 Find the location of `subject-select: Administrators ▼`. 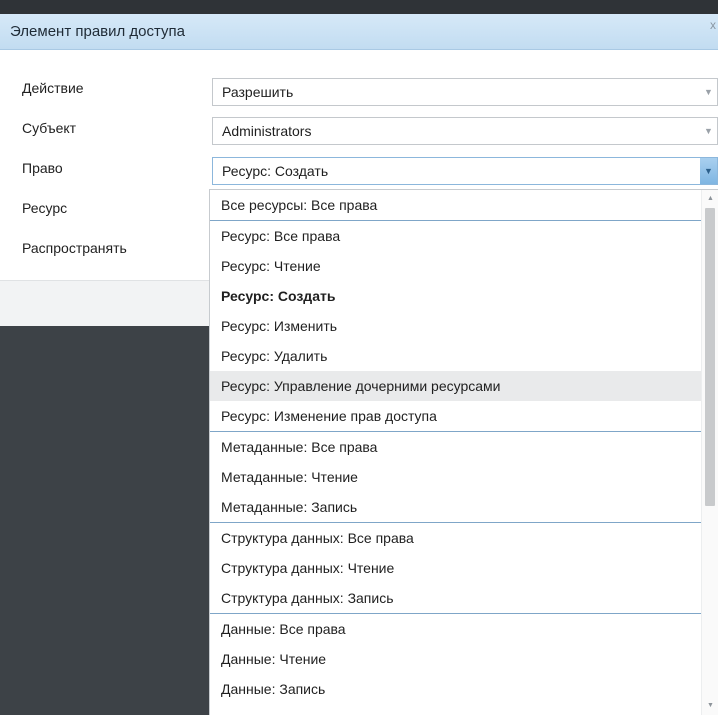

subject-select: Administrators ▼ is located at coordinates (465, 131).